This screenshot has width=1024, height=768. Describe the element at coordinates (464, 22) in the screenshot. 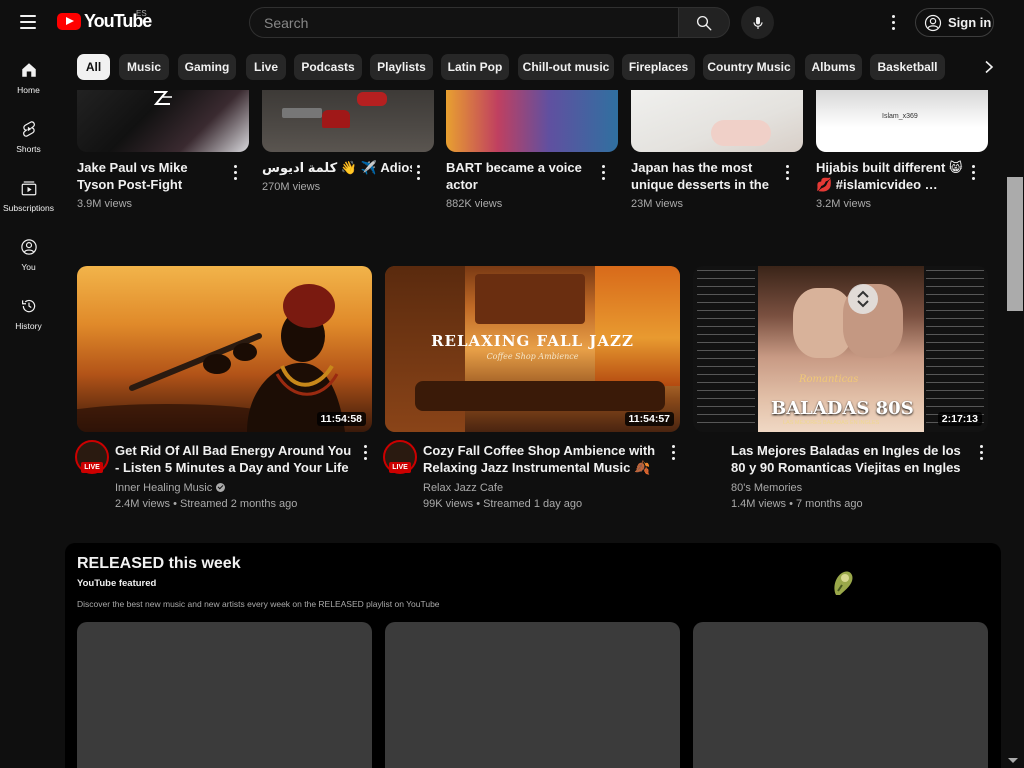

I see `search-input` at that location.